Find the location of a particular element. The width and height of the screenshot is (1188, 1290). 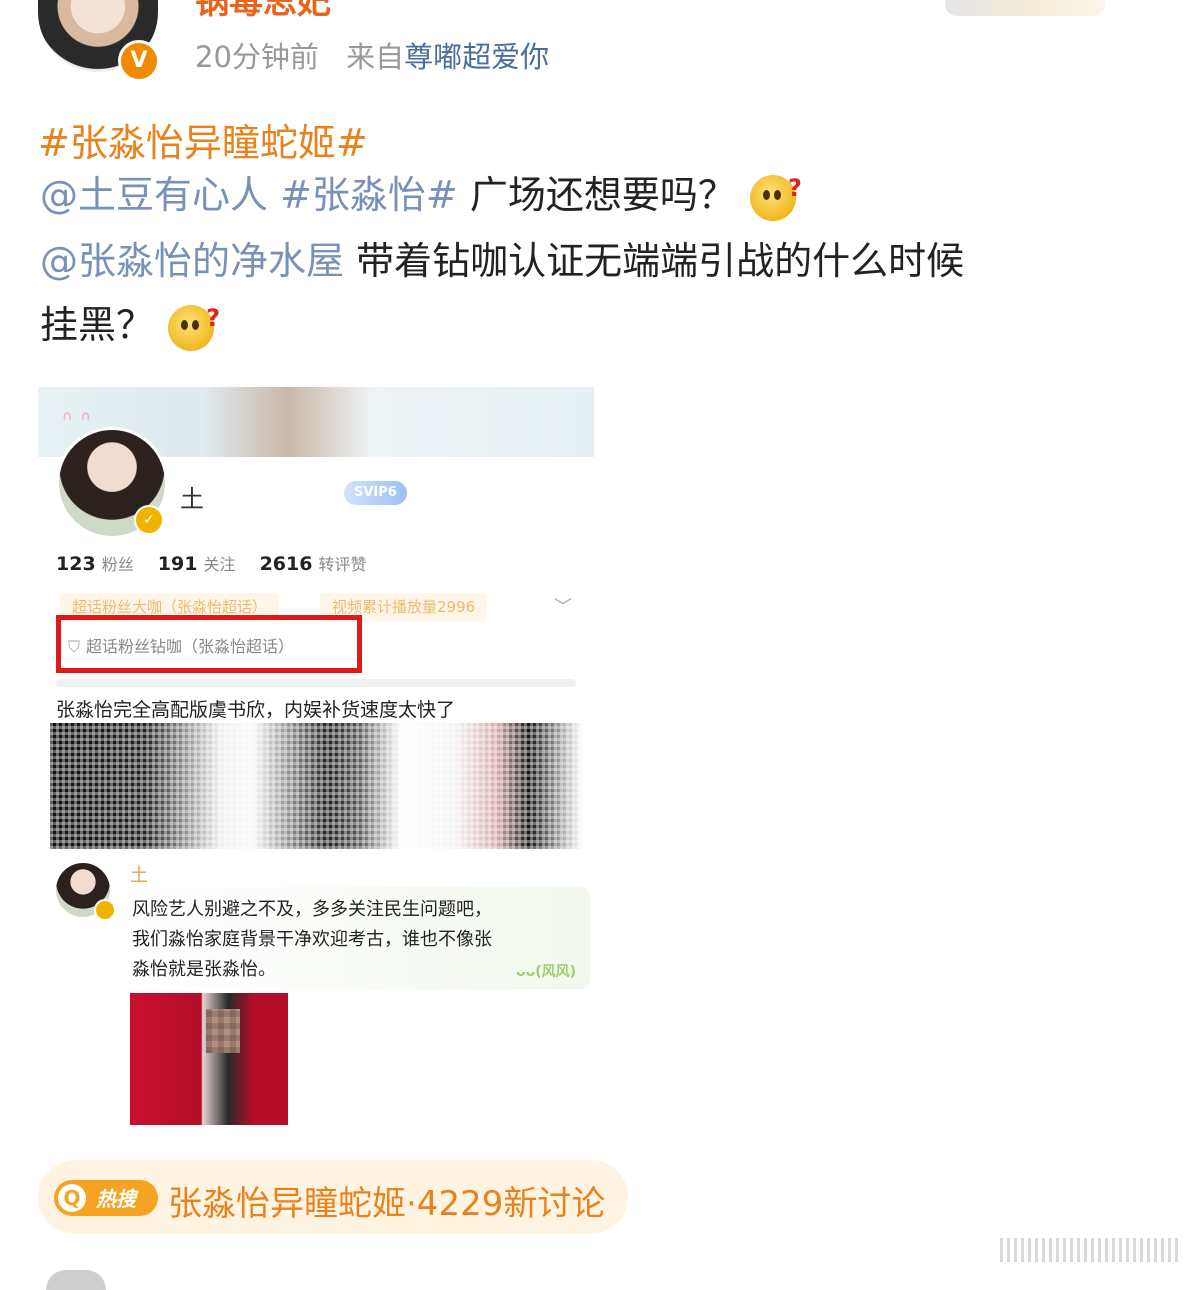

bubble-decoration: ᴗᴗ(风风) is located at coordinates (546, 972).